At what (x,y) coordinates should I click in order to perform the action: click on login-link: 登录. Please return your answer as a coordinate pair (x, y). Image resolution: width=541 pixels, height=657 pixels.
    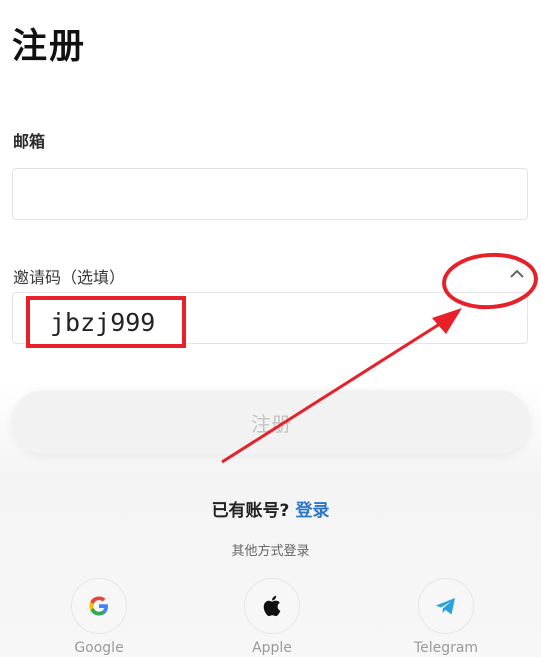
    Looking at the image, I should click on (312, 511).